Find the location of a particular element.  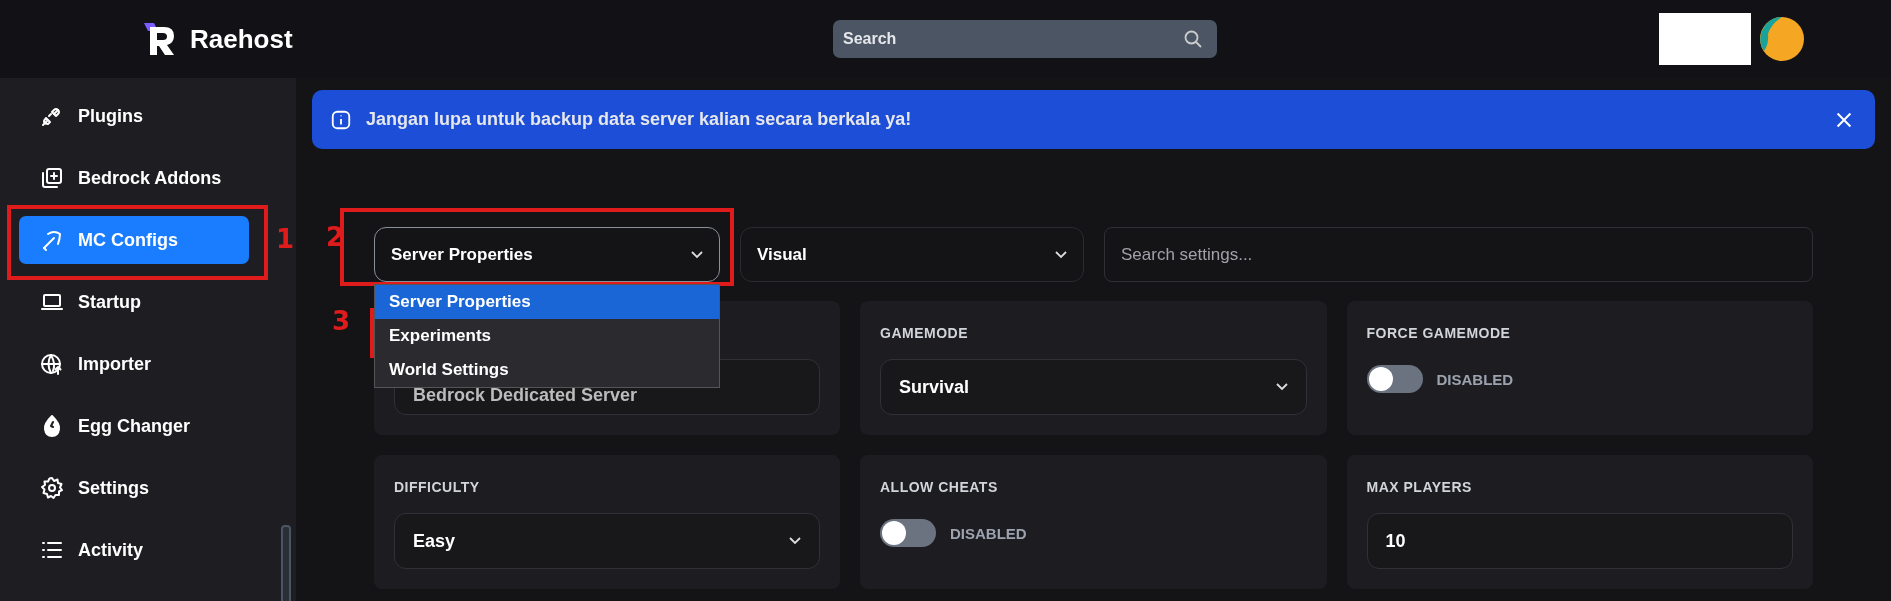

annotation-number: 3 is located at coordinates (341, 321).